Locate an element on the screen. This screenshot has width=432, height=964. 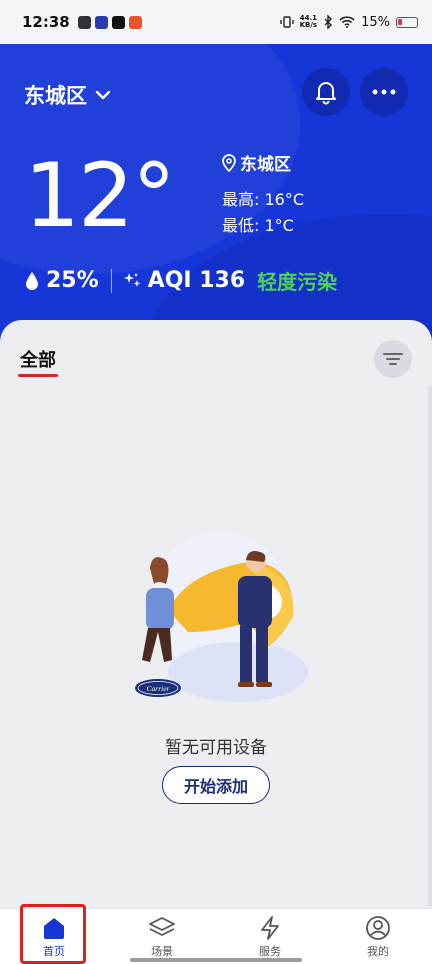
wifi-icon is located at coordinates (347, 22).